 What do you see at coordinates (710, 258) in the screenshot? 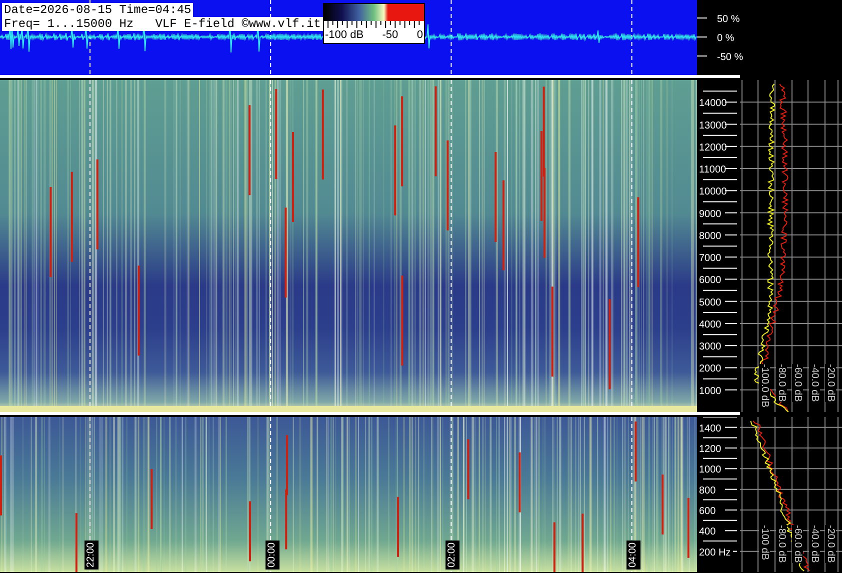
I see `frequency-label: 7000` at bounding box center [710, 258].